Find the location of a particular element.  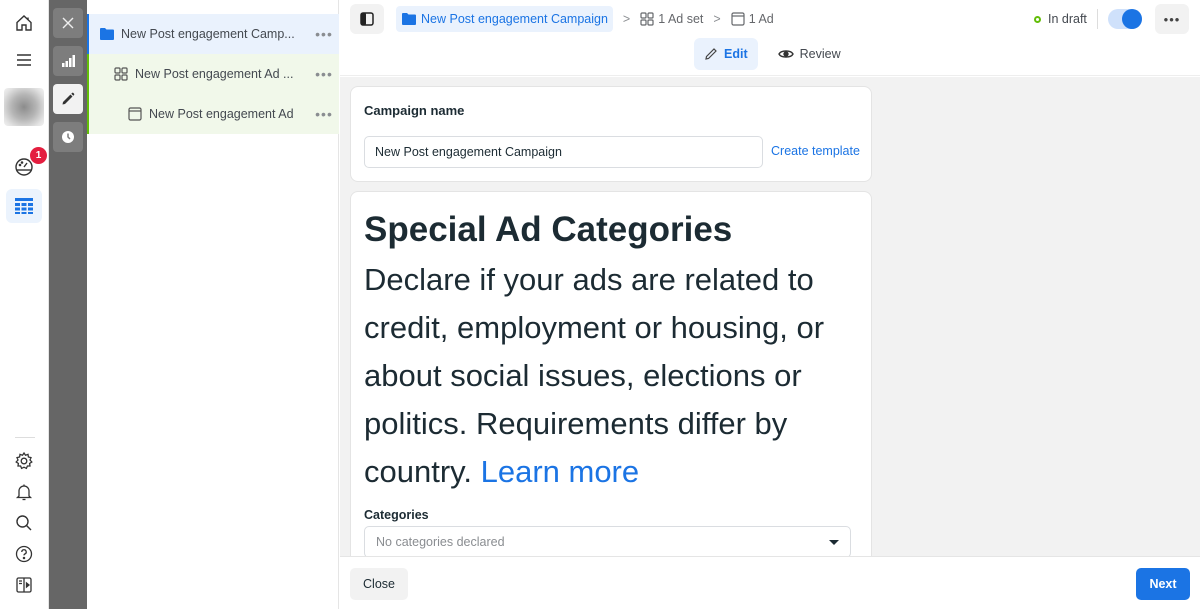

tool-strip is located at coordinates (68, 304).